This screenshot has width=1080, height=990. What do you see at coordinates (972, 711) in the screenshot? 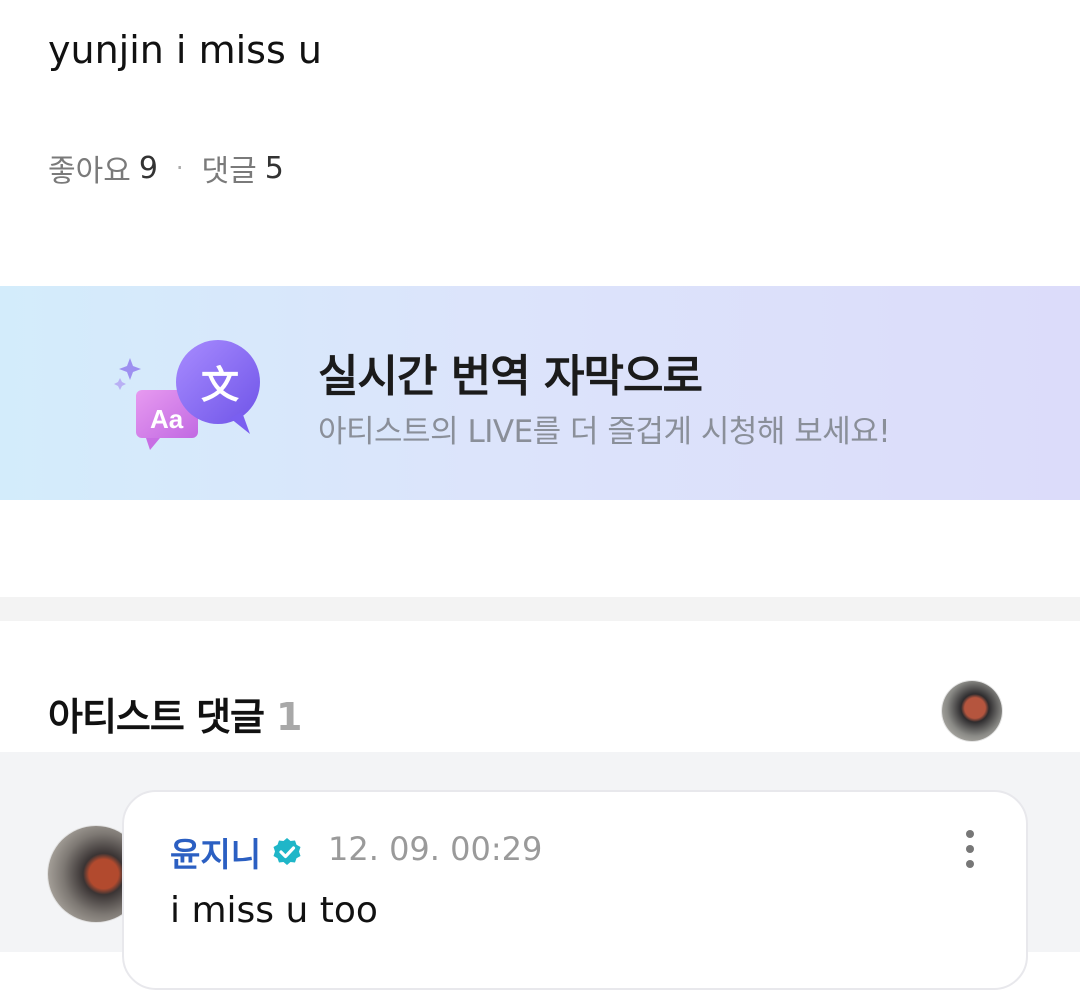
I see `artist-avatar-button` at bounding box center [972, 711].